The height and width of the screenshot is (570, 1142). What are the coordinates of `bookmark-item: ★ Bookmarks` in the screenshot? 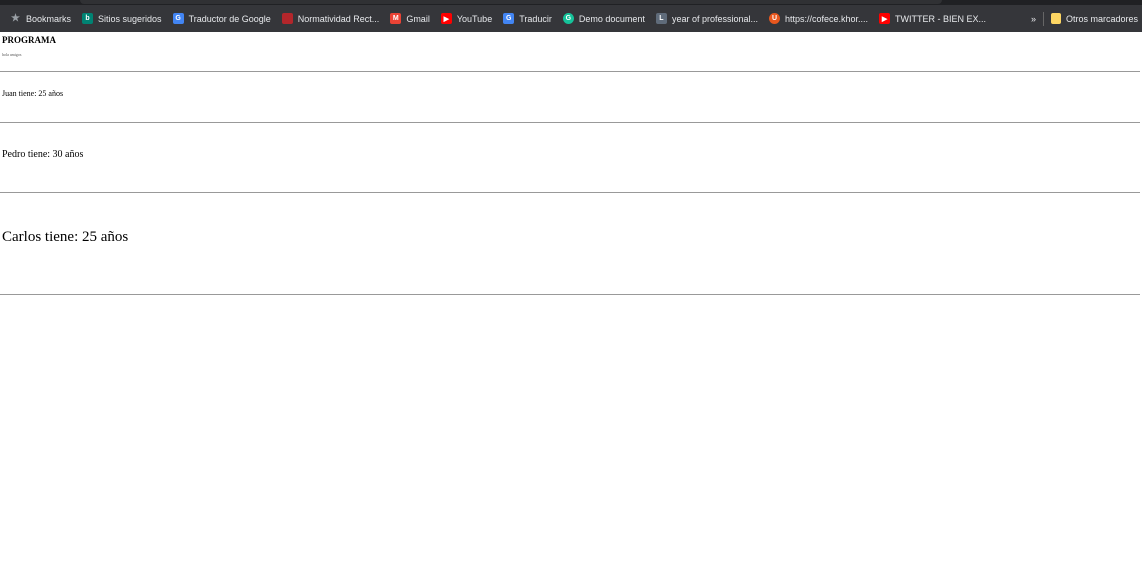 It's located at (40, 18).